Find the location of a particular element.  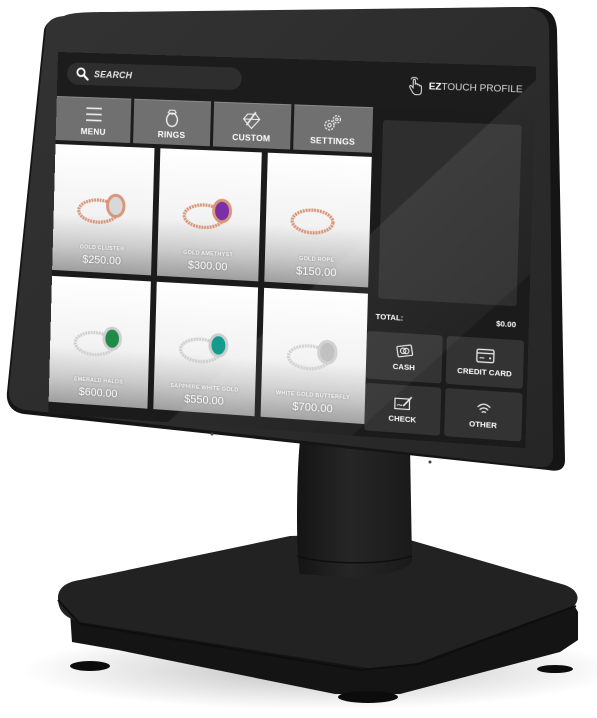

product-card: GOLD ROPE $150.00 is located at coordinates (318, 220).